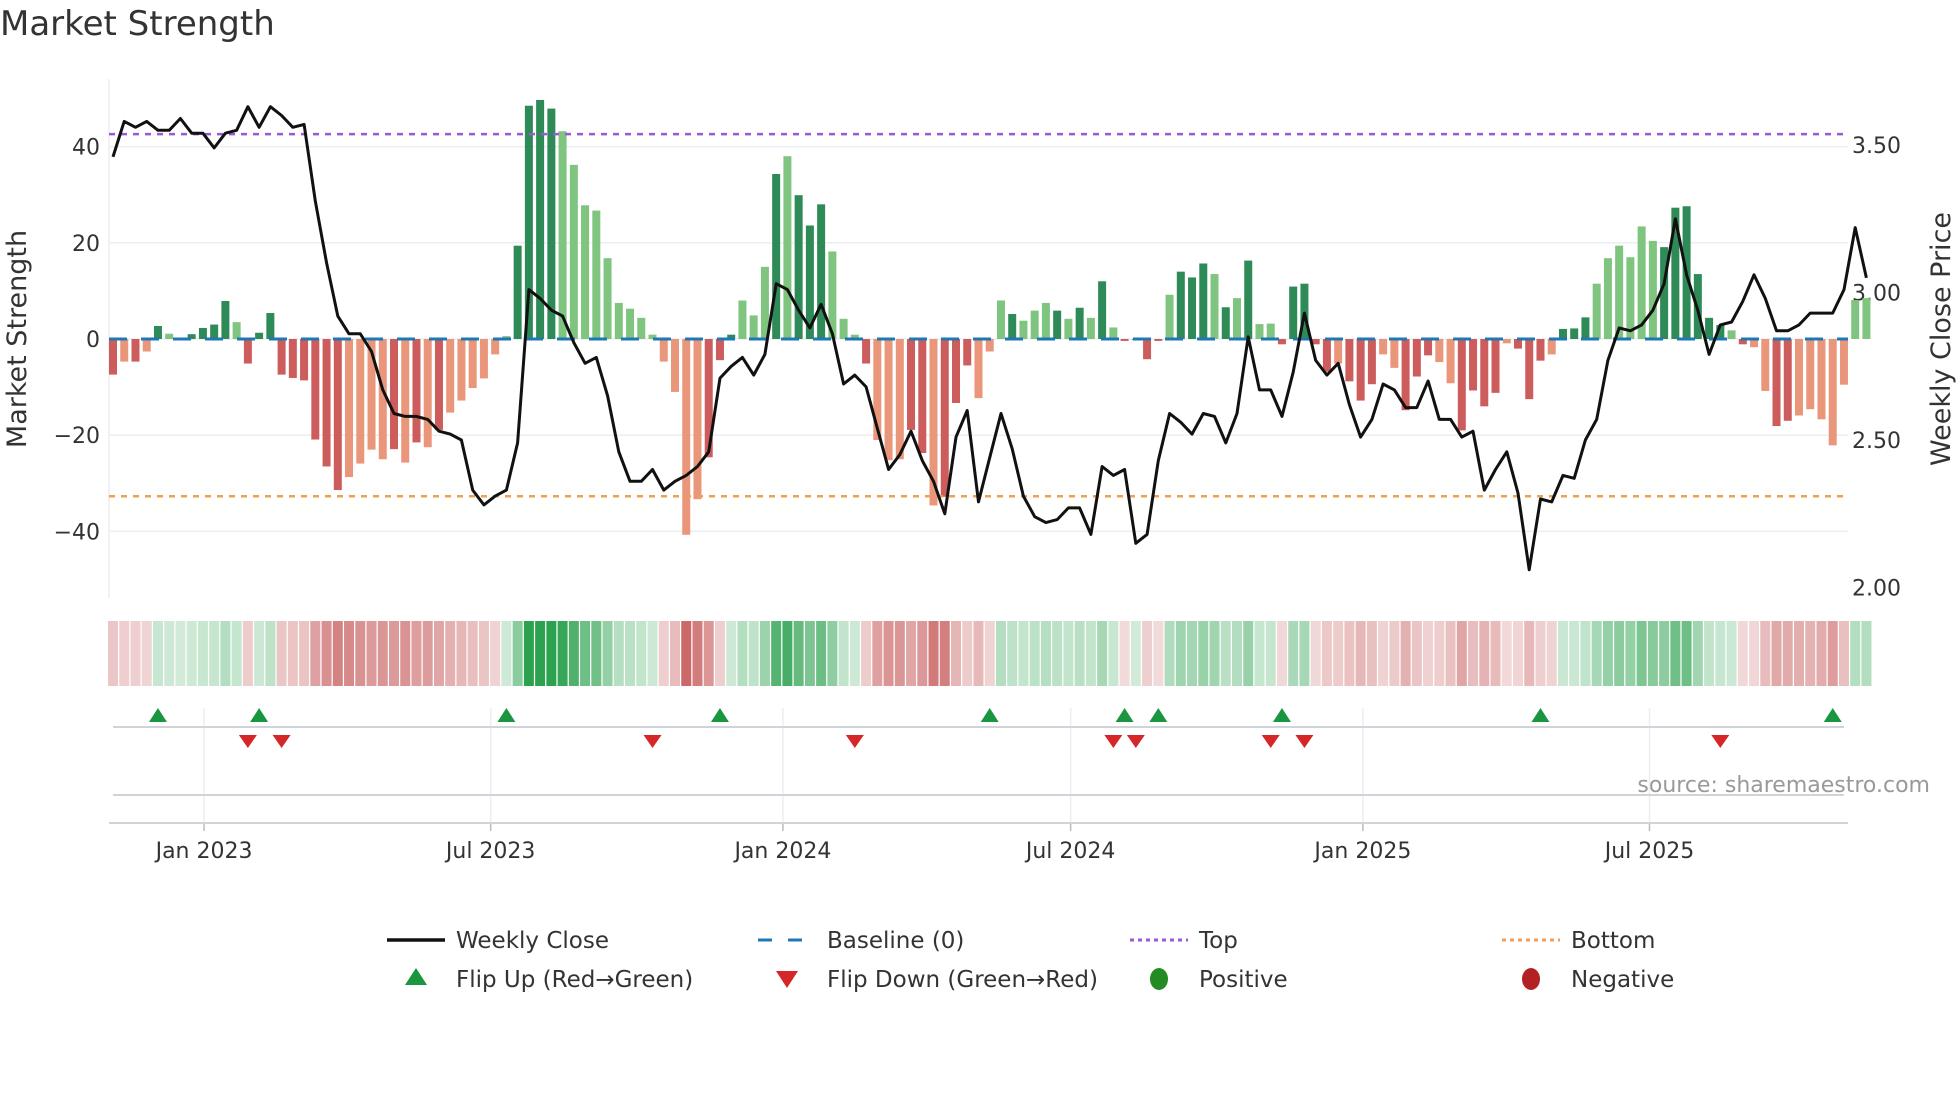  Describe the element at coordinates (1876, 589) in the screenshot. I see `right-tick-label: 2.00` at that location.